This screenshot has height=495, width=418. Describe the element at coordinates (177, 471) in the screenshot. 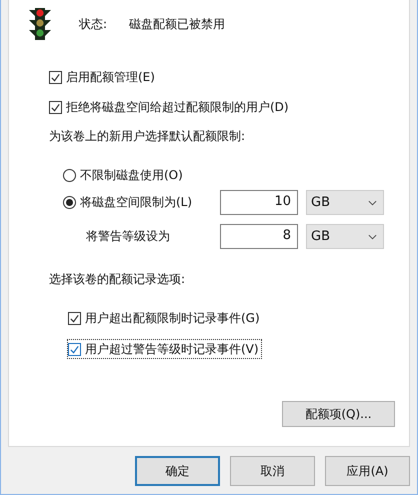

I see `dialog-button: 确定` at that location.